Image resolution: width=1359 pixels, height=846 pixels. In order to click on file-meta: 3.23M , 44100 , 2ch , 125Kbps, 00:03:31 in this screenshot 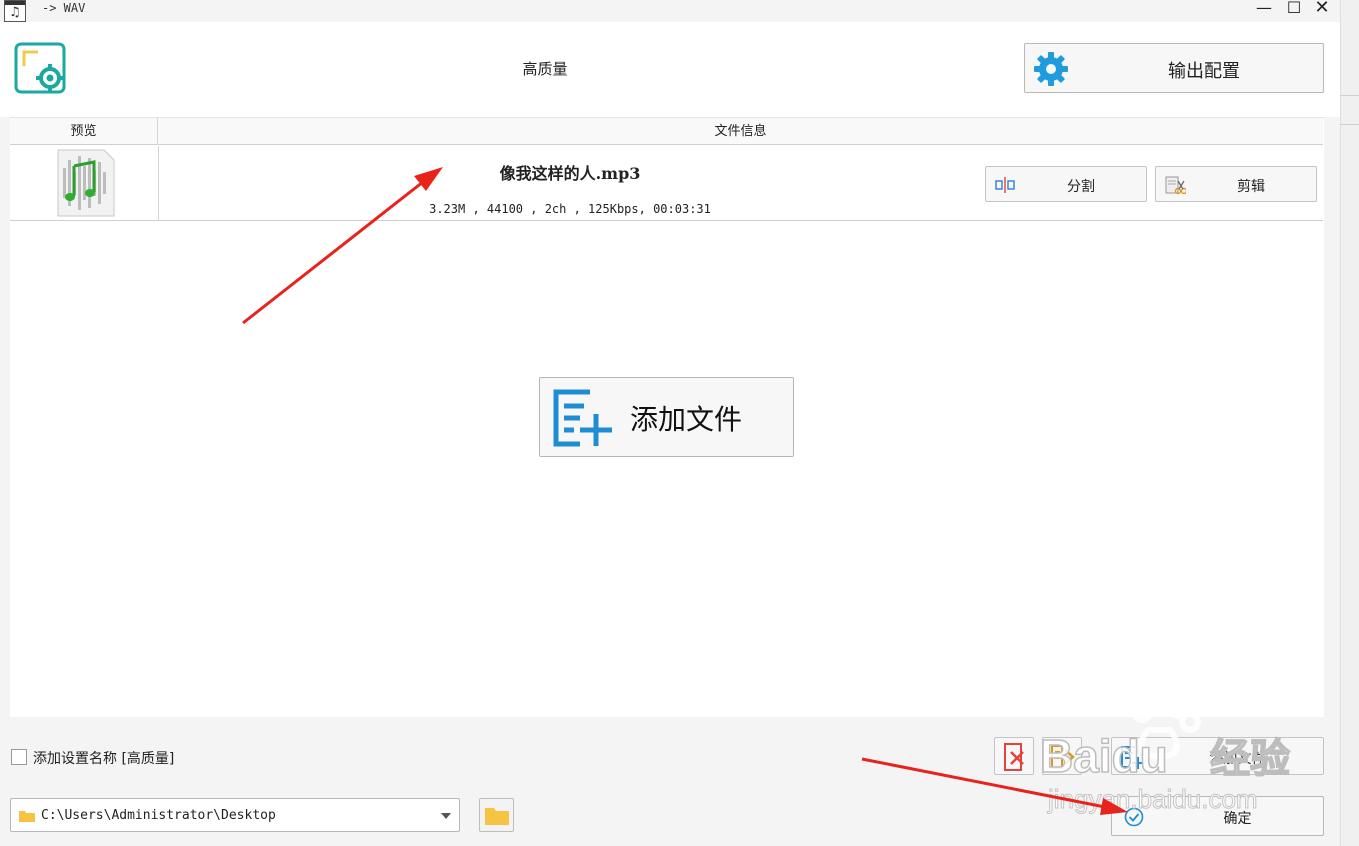, I will do `click(570, 209)`.